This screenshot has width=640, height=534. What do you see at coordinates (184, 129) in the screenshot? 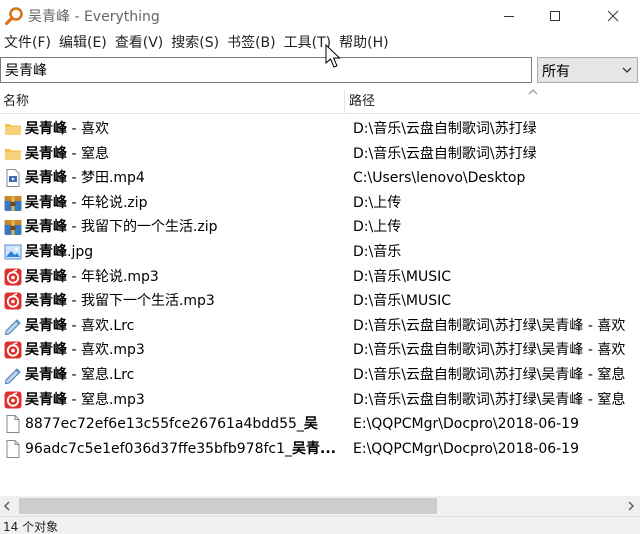
I see `file-name: 吴青峰 - 喜欢` at bounding box center [184, 129].